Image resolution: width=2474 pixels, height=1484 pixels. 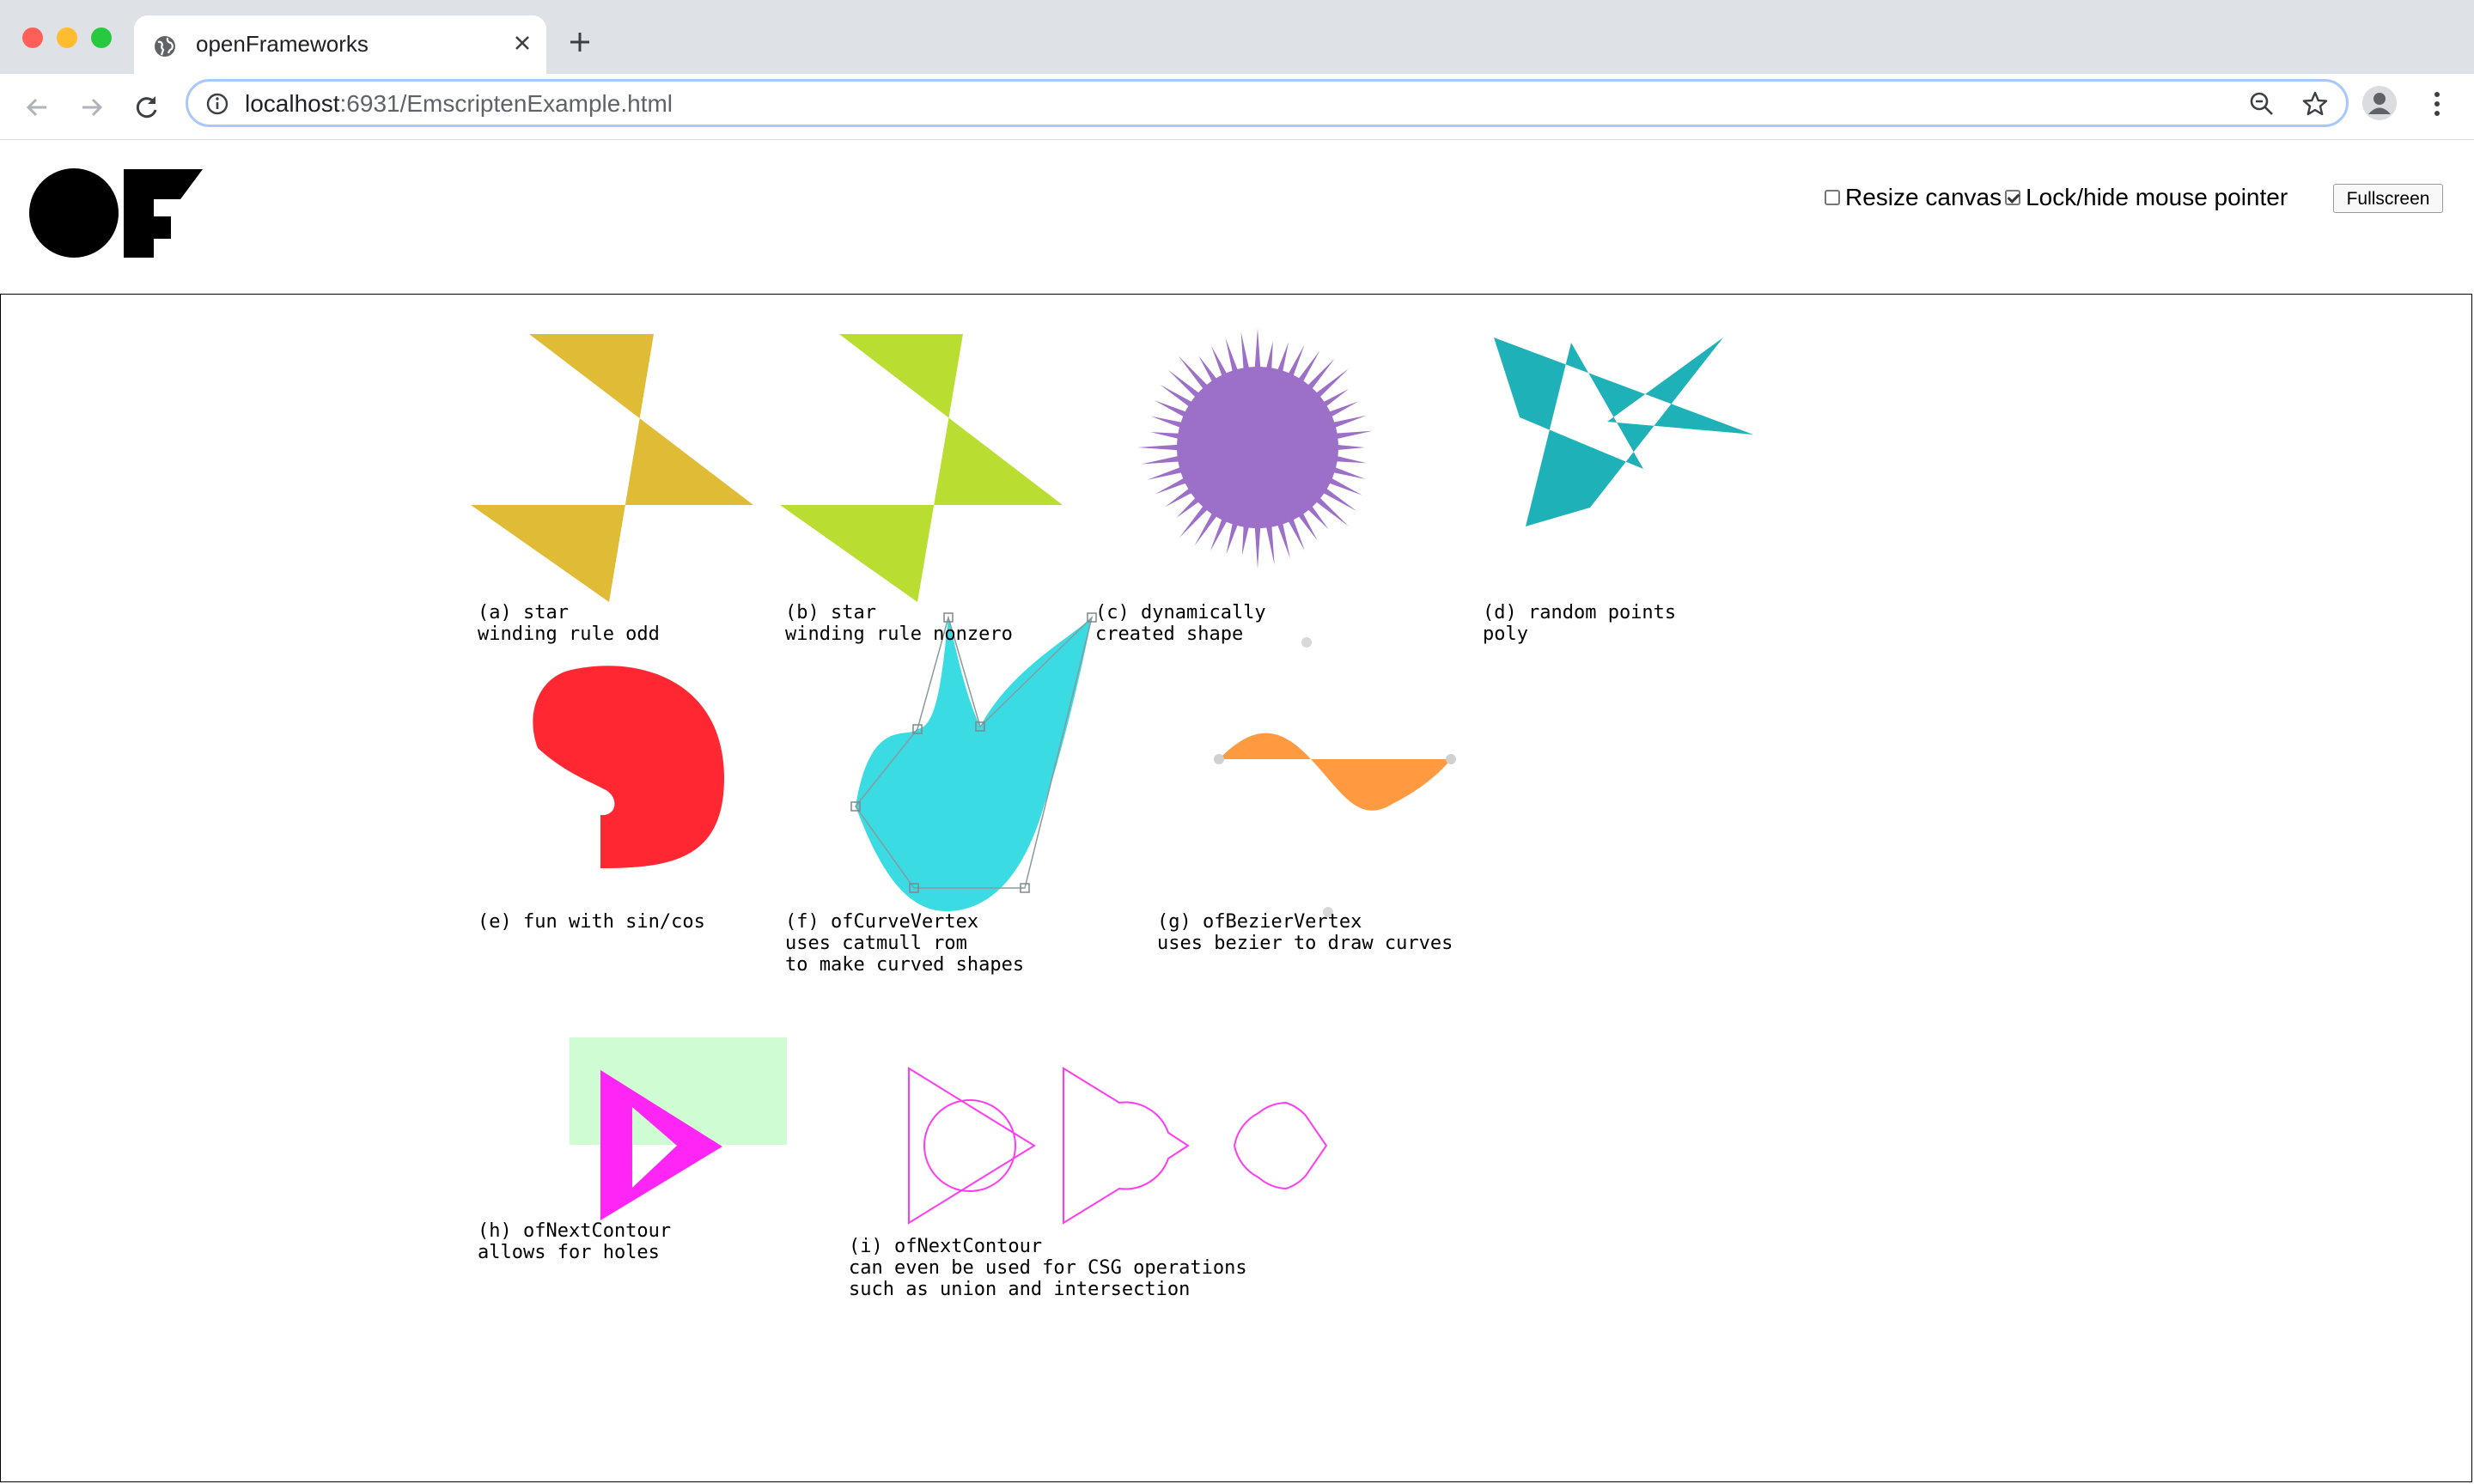 I want to click on browser-tab: openFrameworks, so click(x=340, y=44).